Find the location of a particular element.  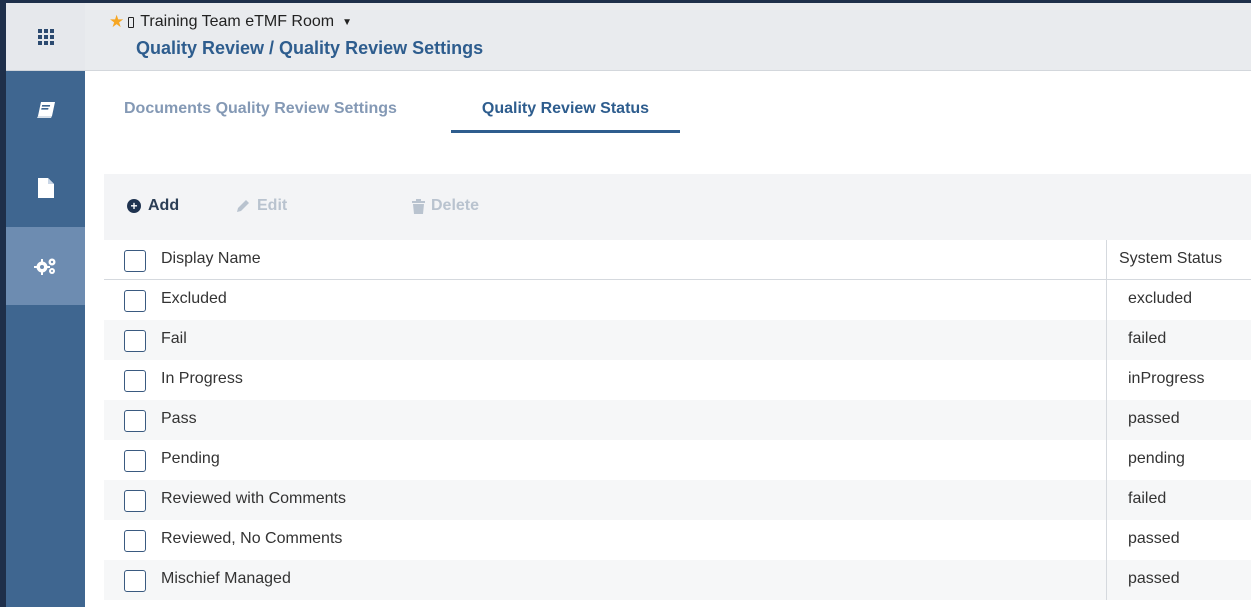

page-title: Quality Review / Quality Review Settings is located at coordinates (310, 48).